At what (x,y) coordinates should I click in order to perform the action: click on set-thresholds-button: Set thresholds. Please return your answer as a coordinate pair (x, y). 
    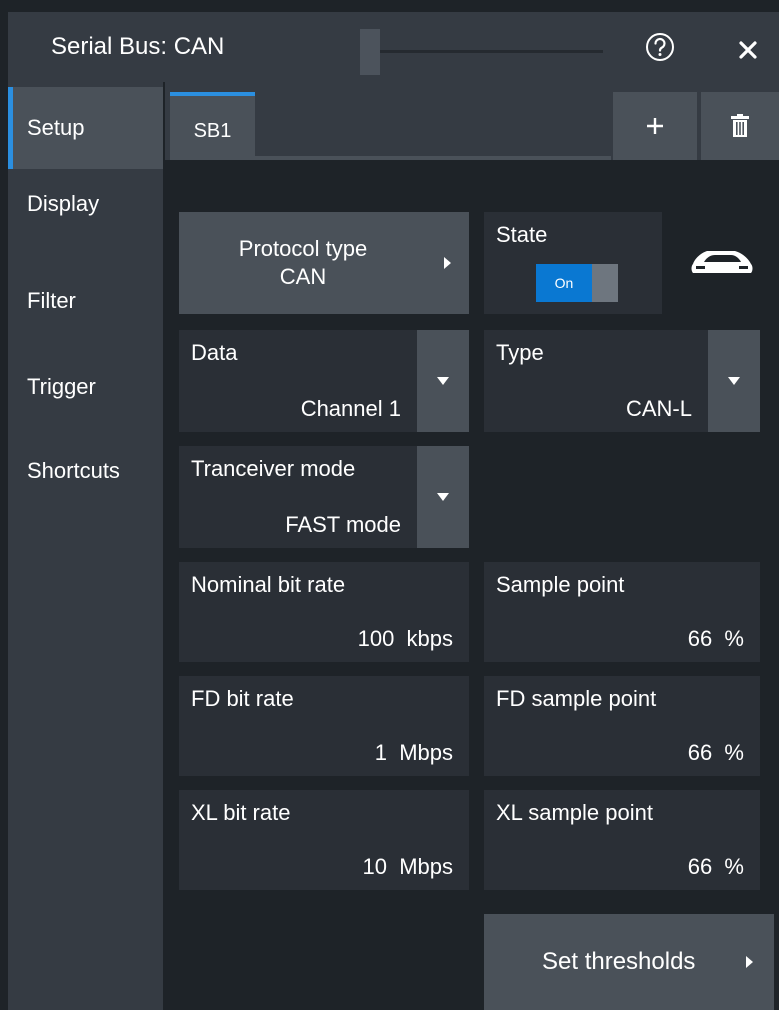
    Looking at the image, I should click on (629, 962).